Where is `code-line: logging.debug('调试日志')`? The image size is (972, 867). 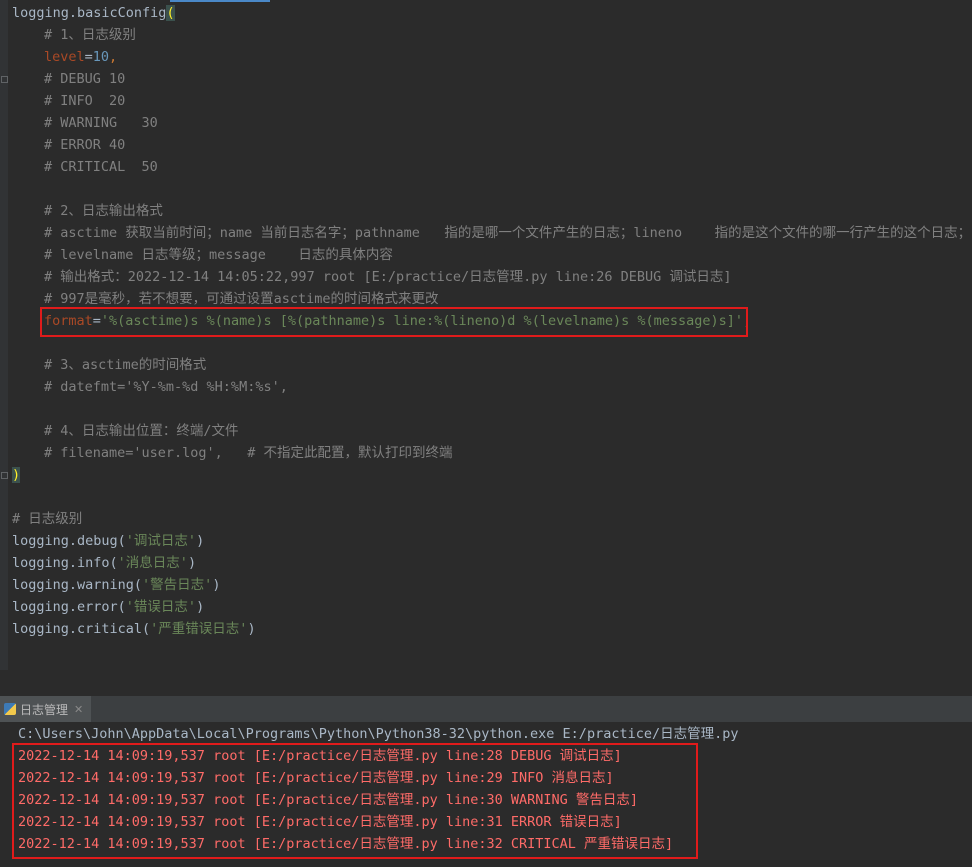
code-line: logging.debug('调试日志') is located at coordinates (108, 541).